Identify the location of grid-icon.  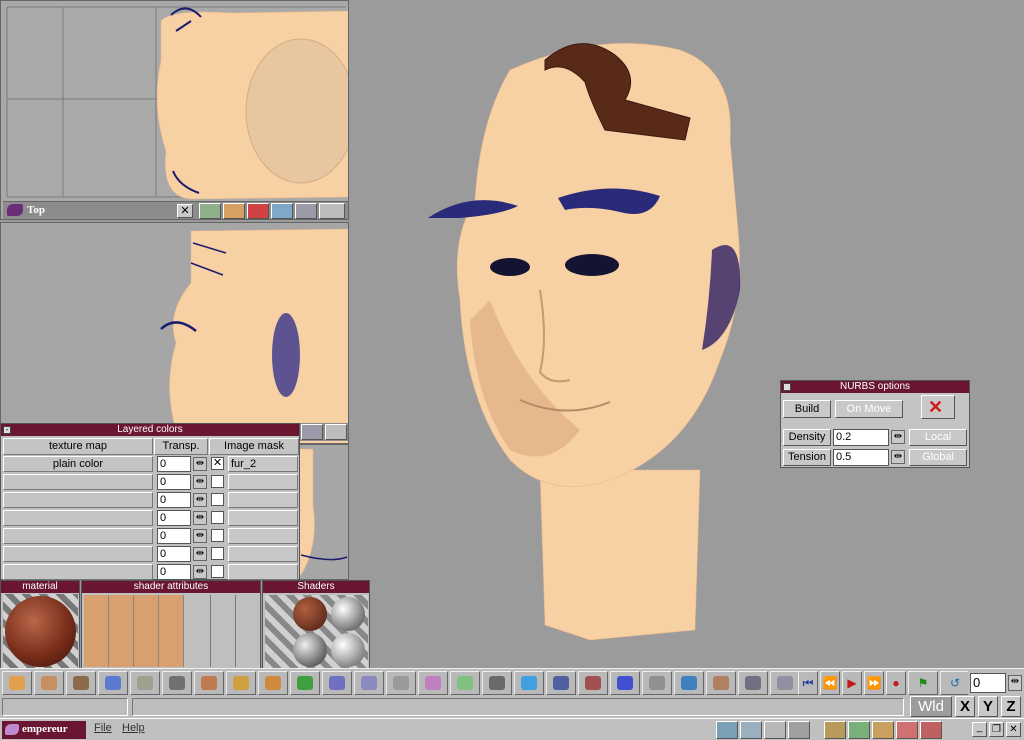
(625, 683).